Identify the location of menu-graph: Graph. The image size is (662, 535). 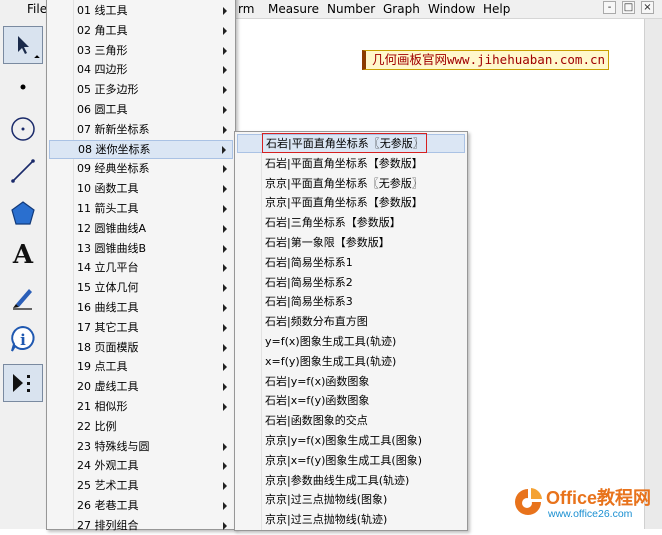
(401, 9).